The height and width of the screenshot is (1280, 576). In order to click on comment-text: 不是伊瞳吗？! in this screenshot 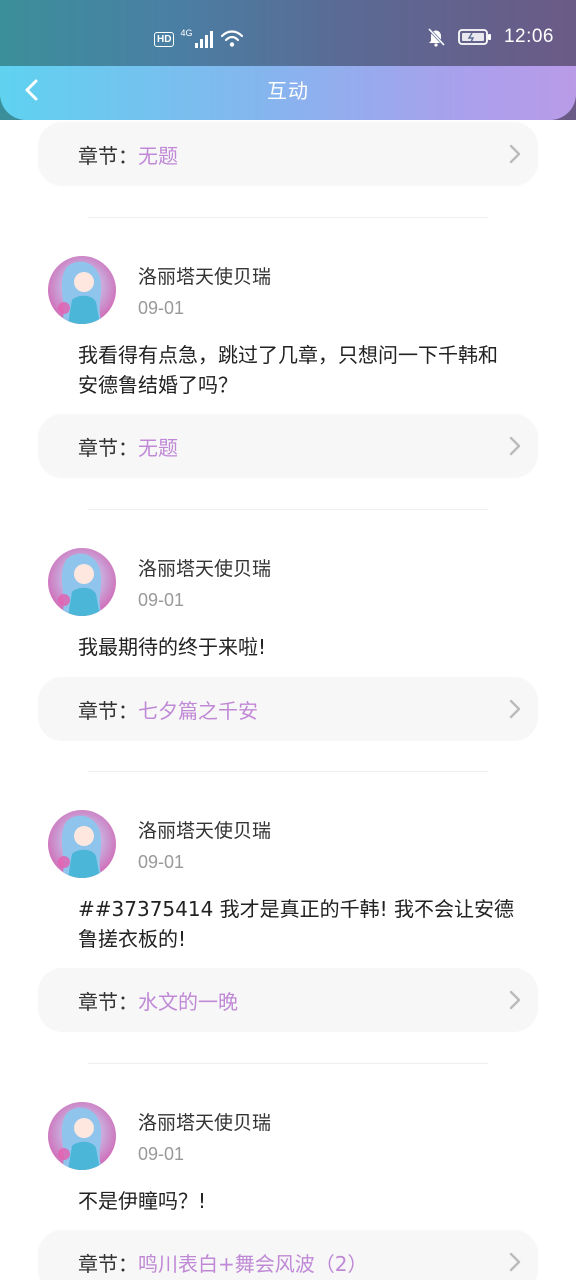, I will do `click(313, 1201)`.